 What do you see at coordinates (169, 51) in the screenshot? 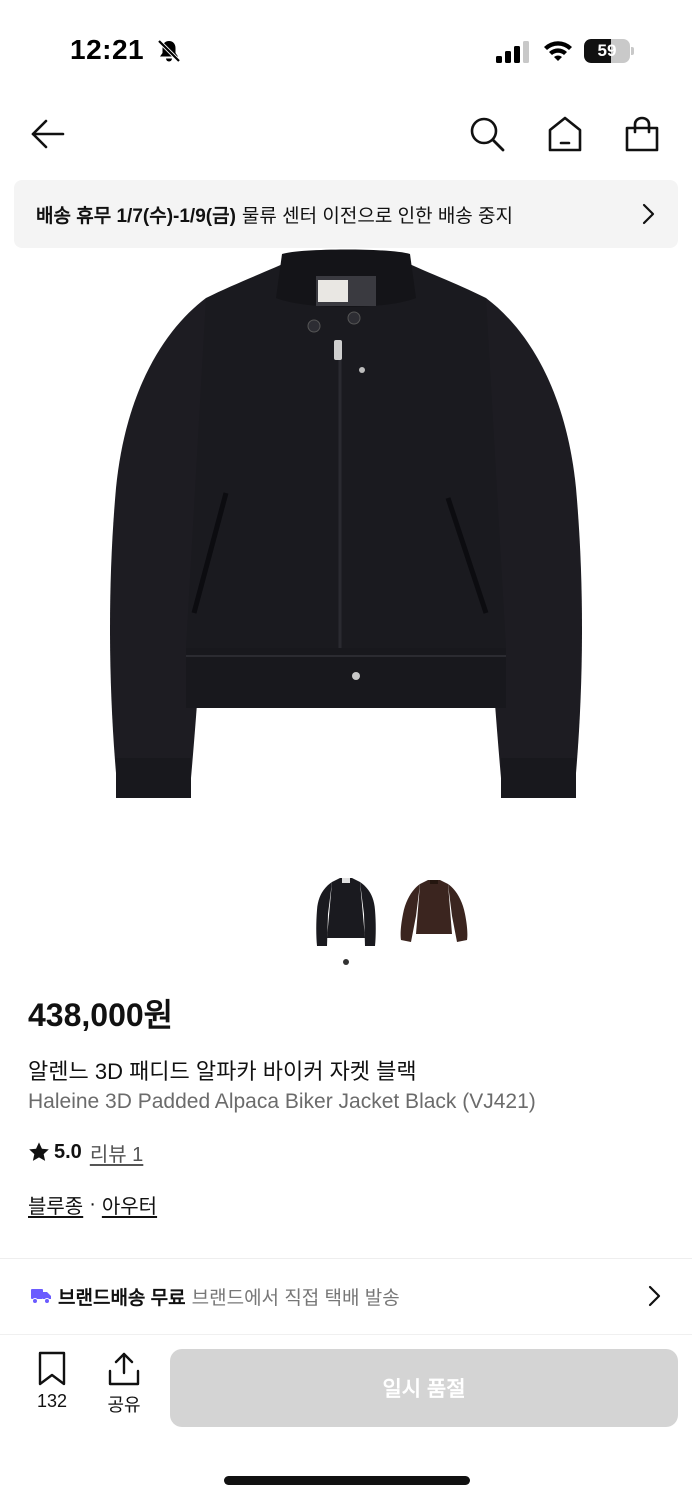
I see `bell-slash-icon` at bounding box center [169, 51].